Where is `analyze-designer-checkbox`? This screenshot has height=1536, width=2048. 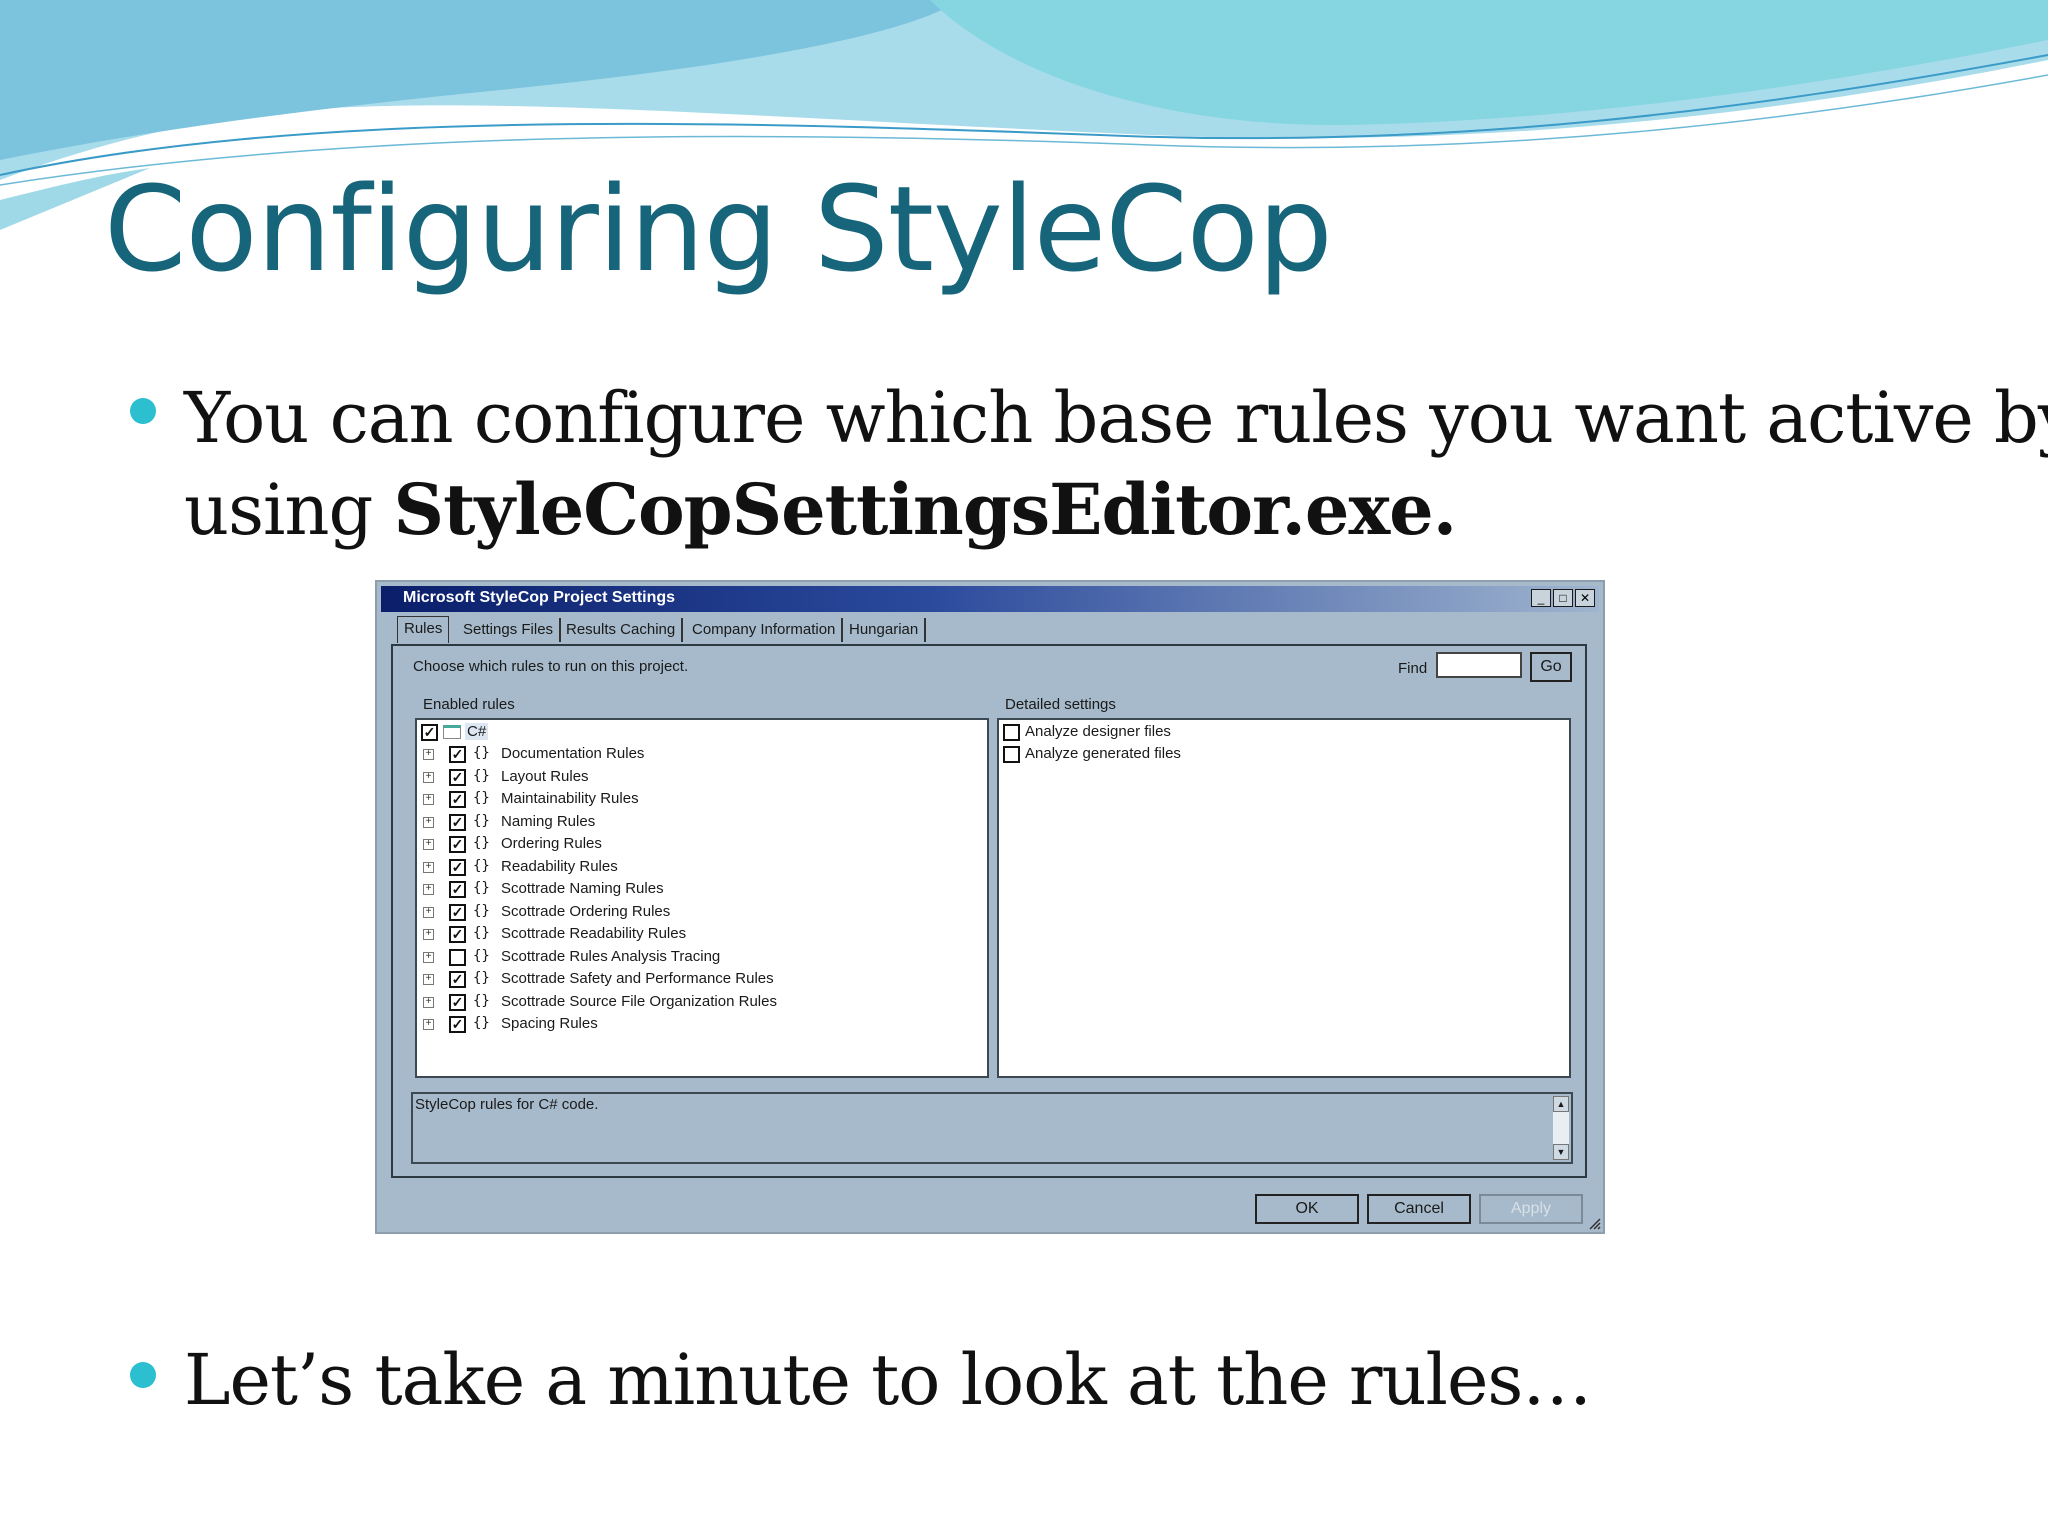 analyze-designer-checkbox is located at coordinates (1011, 732).